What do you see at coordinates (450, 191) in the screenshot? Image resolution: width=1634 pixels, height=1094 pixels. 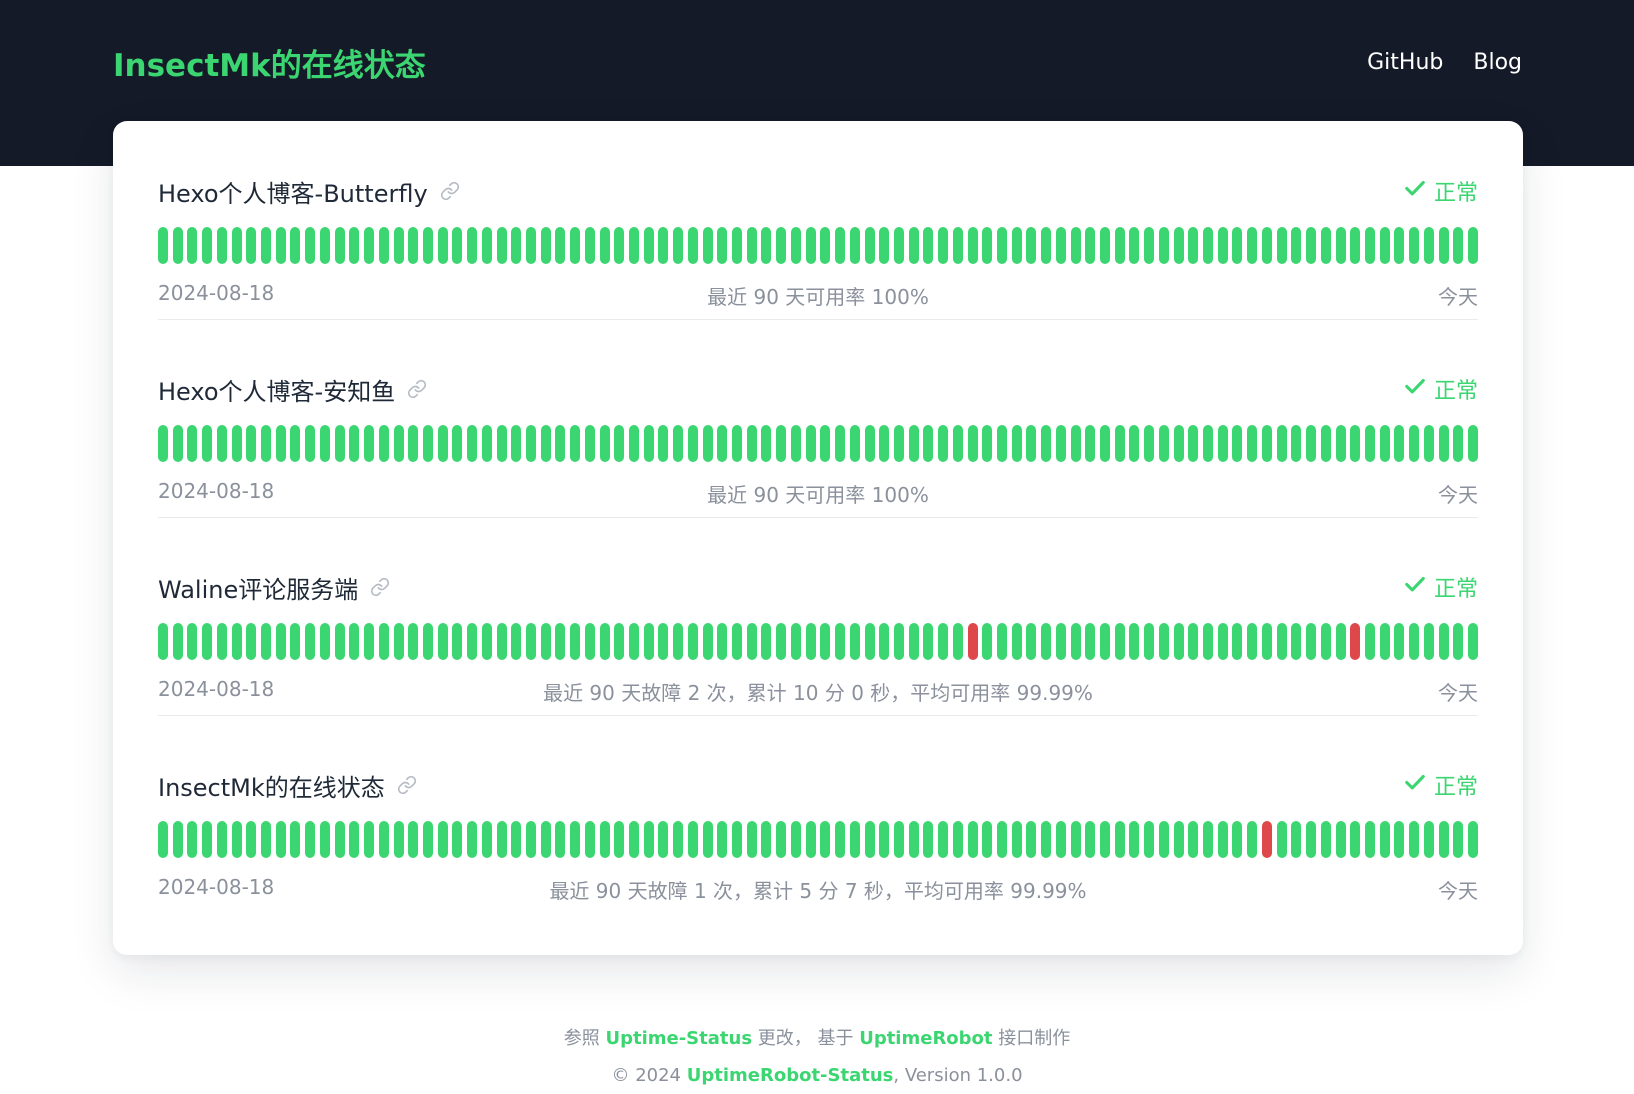 I see `link-icon` at bounding box center [450, 191].